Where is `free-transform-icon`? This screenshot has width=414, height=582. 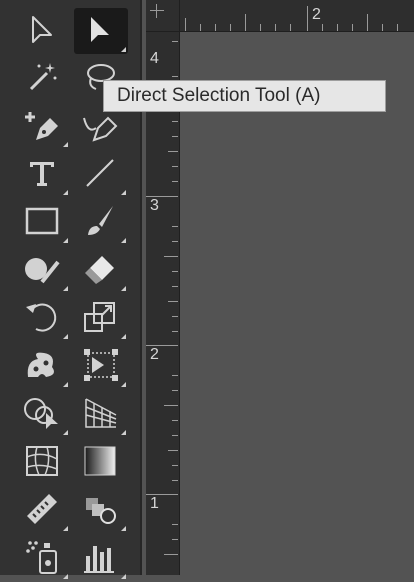 free-transform-icon is located at coordinates (101, 365).